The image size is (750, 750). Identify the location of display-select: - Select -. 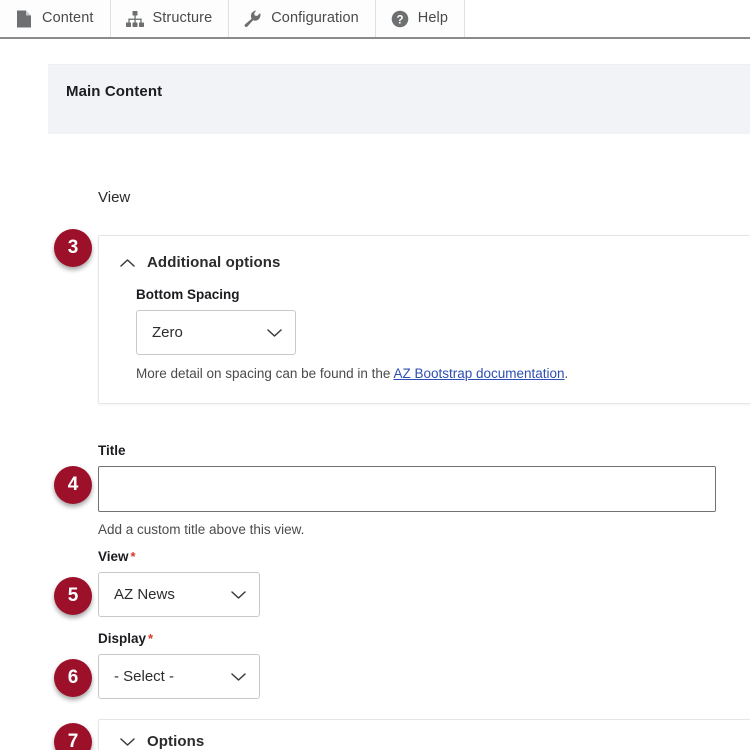
(179, 676).